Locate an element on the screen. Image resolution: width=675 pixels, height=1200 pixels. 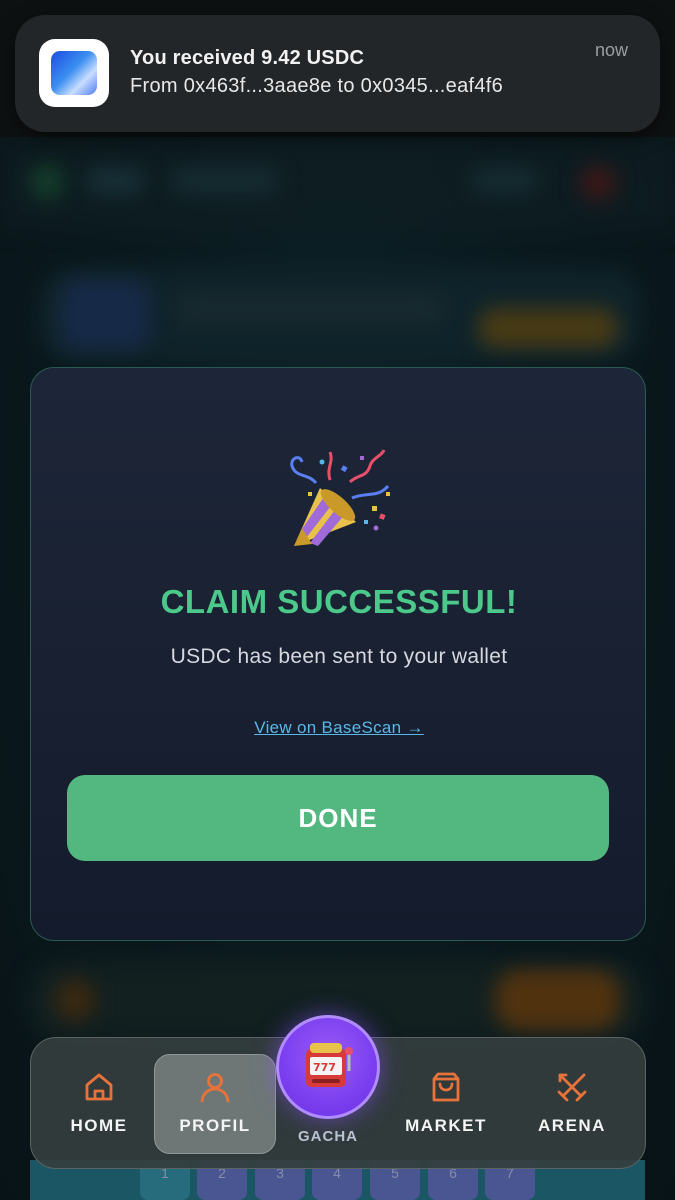
modal-subtitle: USDC has been sent to your wallet is located at coordinates (339, 656).